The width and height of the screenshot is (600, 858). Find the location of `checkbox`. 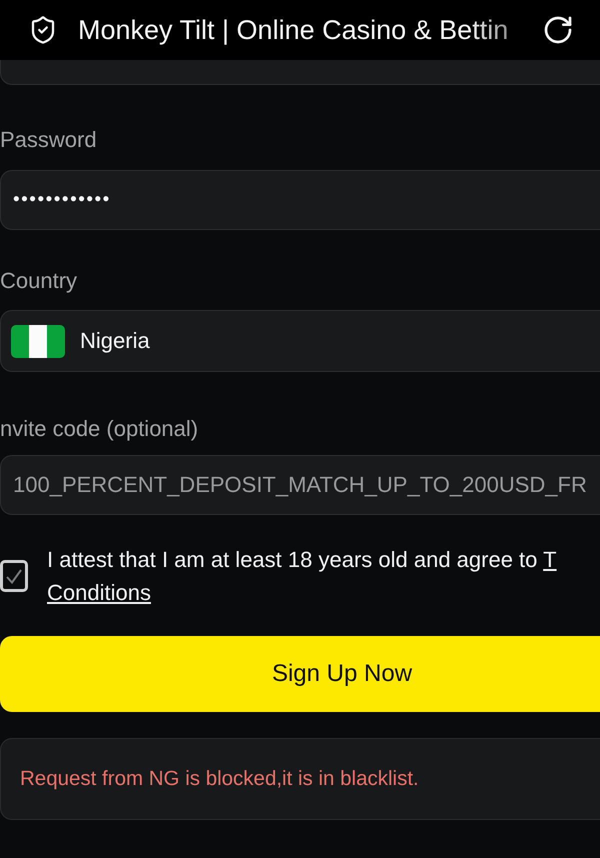

checkbox is located at coordinates (14, 576).